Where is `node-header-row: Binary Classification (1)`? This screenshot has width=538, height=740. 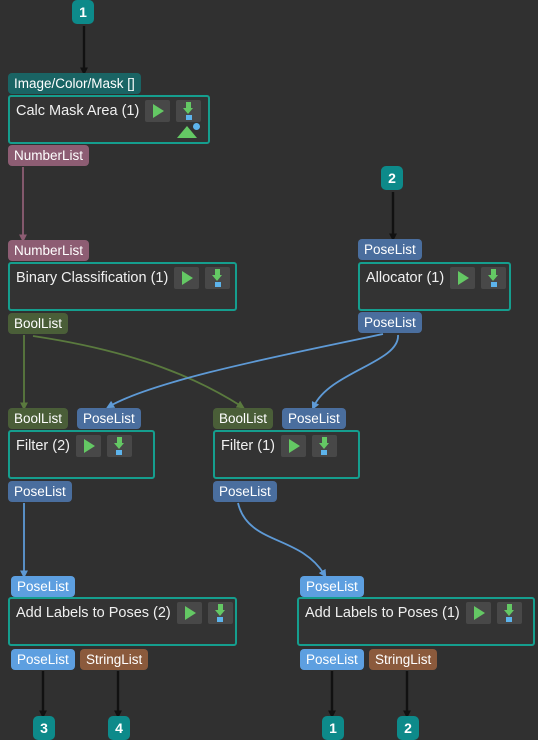 node-header-row: Binary Classification (1) is located at coordinates (122, 278).